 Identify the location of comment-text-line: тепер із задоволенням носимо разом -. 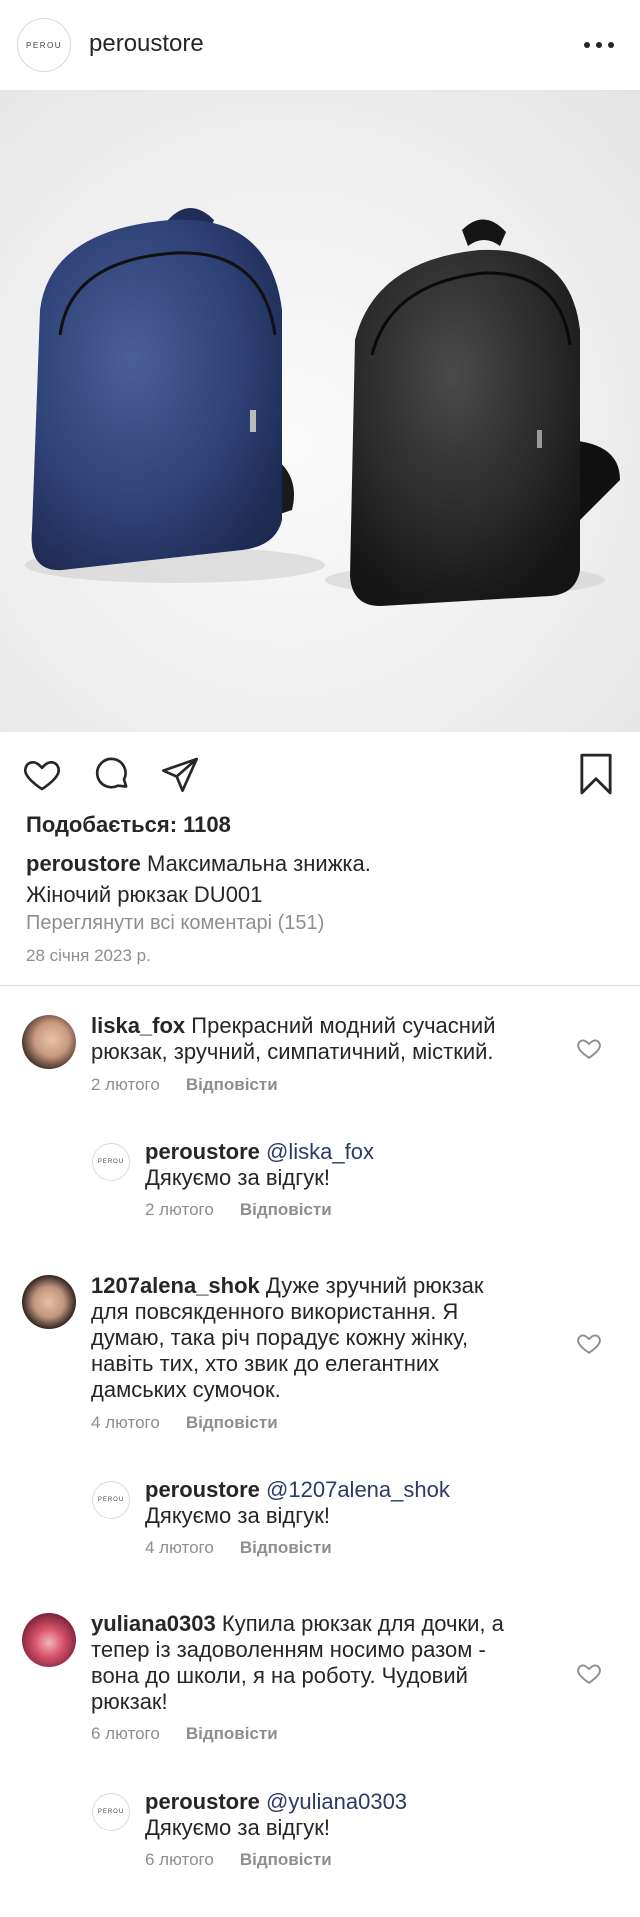
(288, 1649).